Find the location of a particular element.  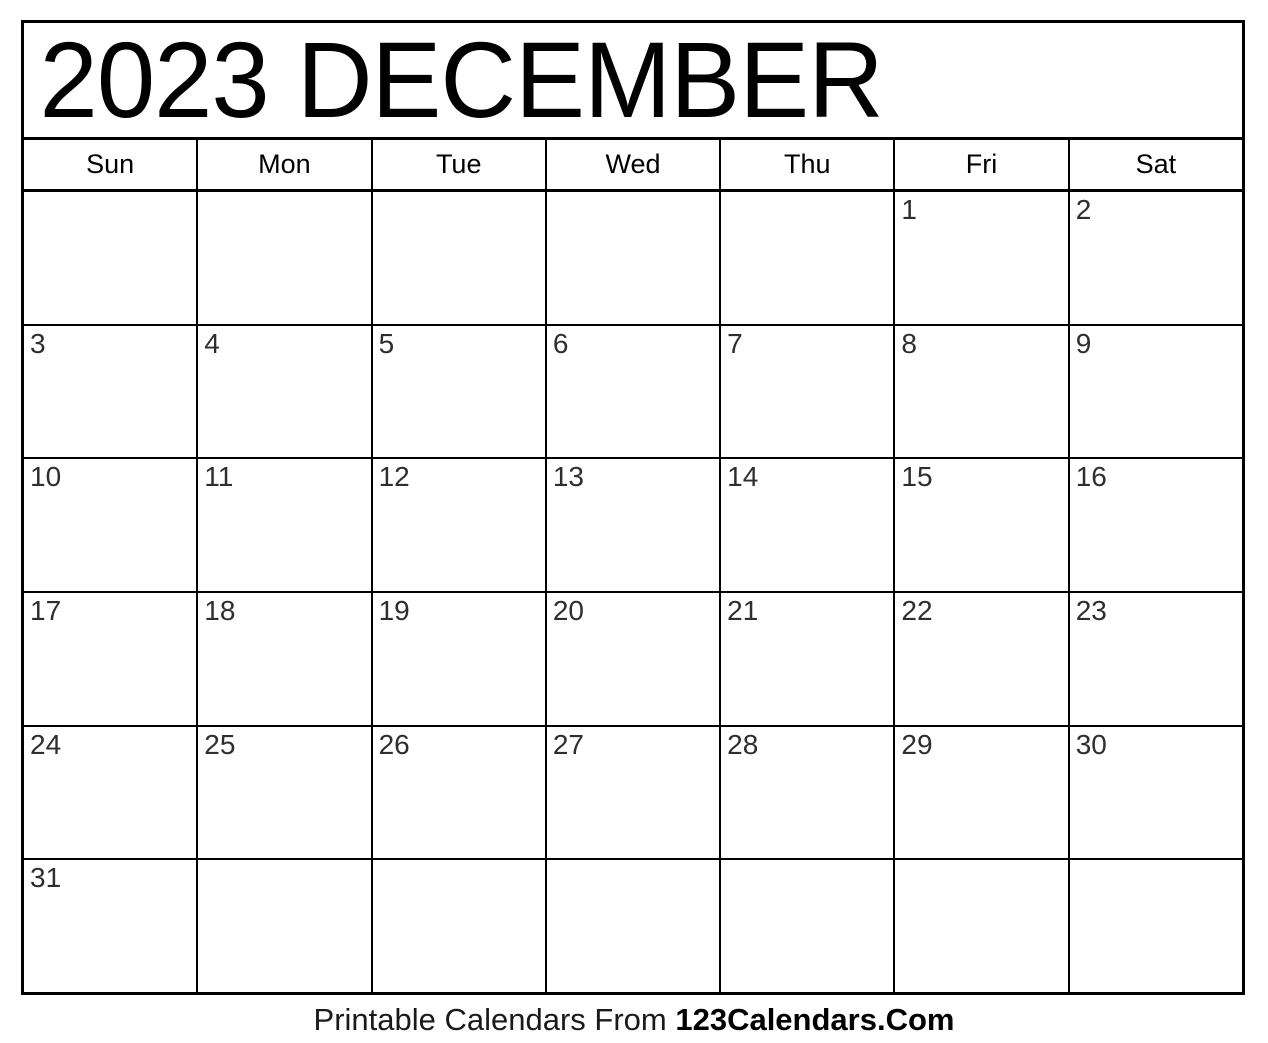

page-title: 2023 DECEMBER is located at coordinates (461, 81).